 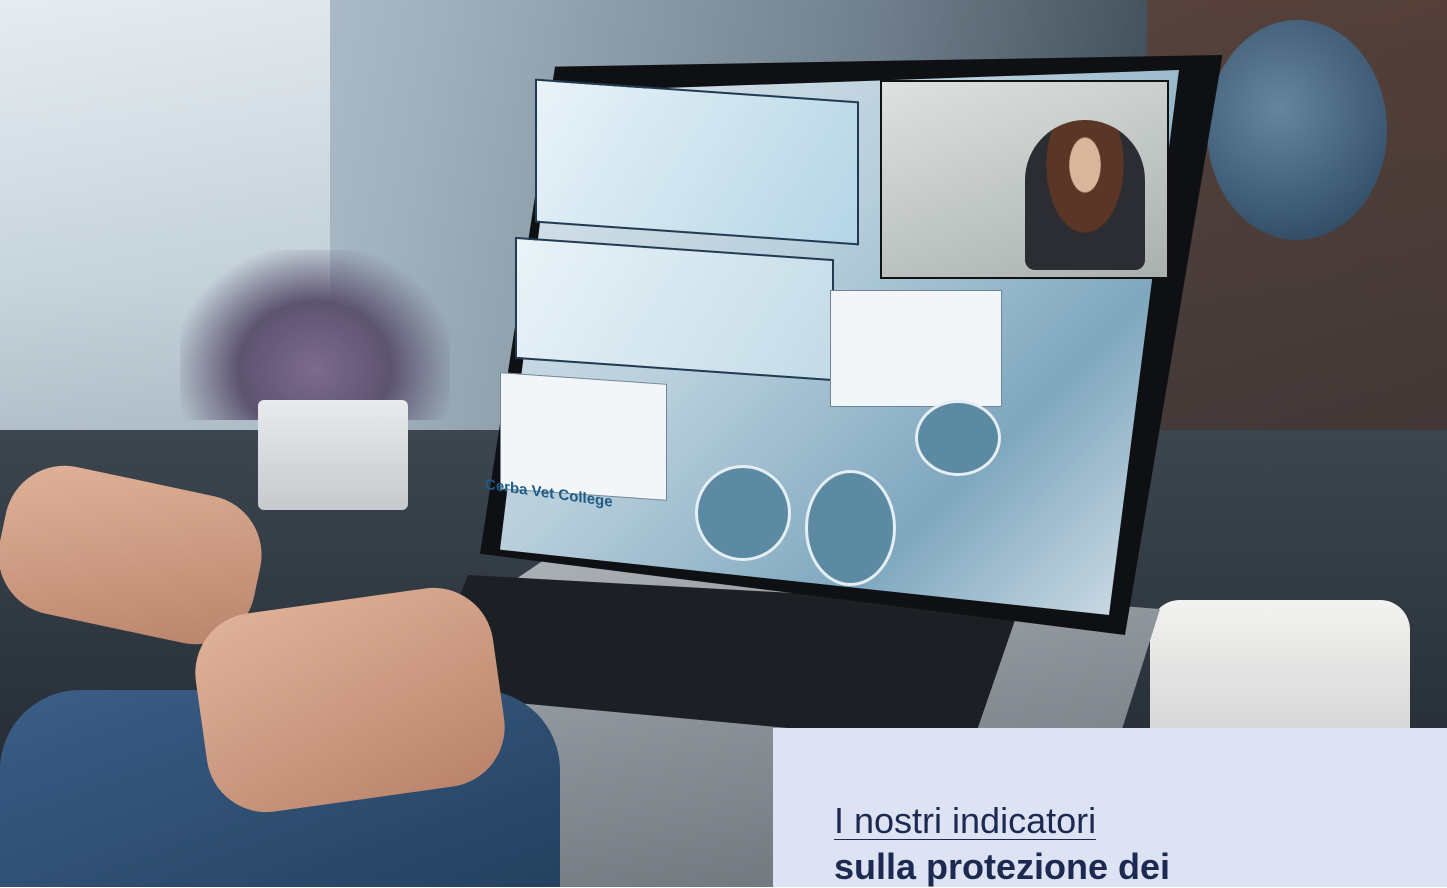 I want to click on lab-icon, so click(x=958, y=438).